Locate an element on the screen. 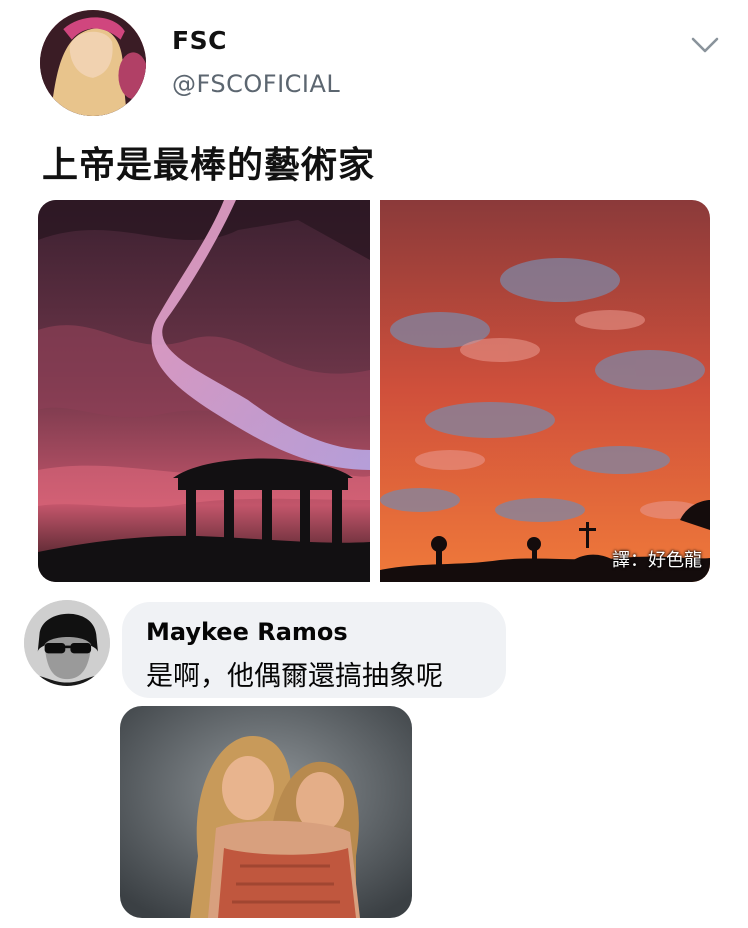 The image size is (748, 928). chevron-down-icon is located at coordinates (705, 45).